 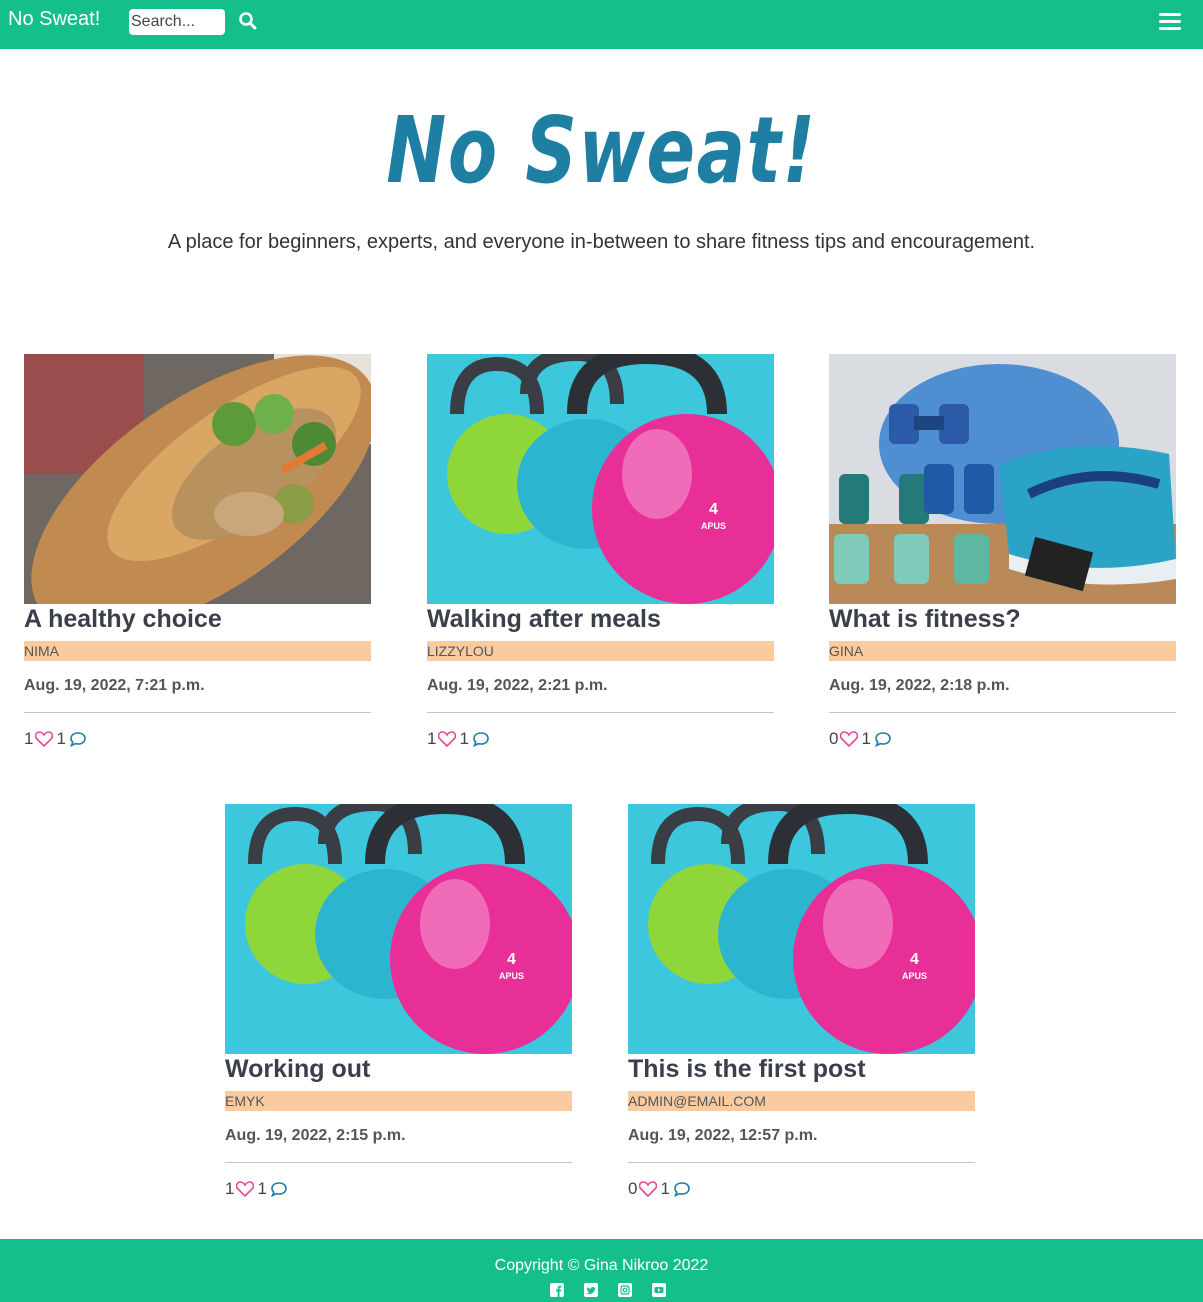 What do you see at coordinates (1002, 479) in the screenshot?
I see `post-image-dumbbells-shoe` at bounding box center [1002, 479].